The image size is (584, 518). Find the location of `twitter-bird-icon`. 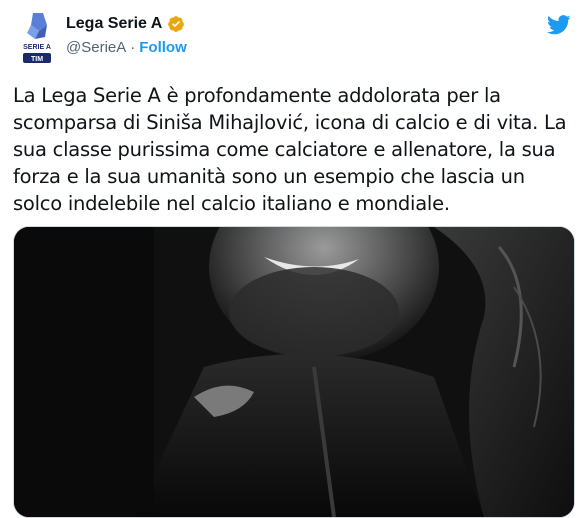

twitter-bird-icon is located at coordinates (558, 25).